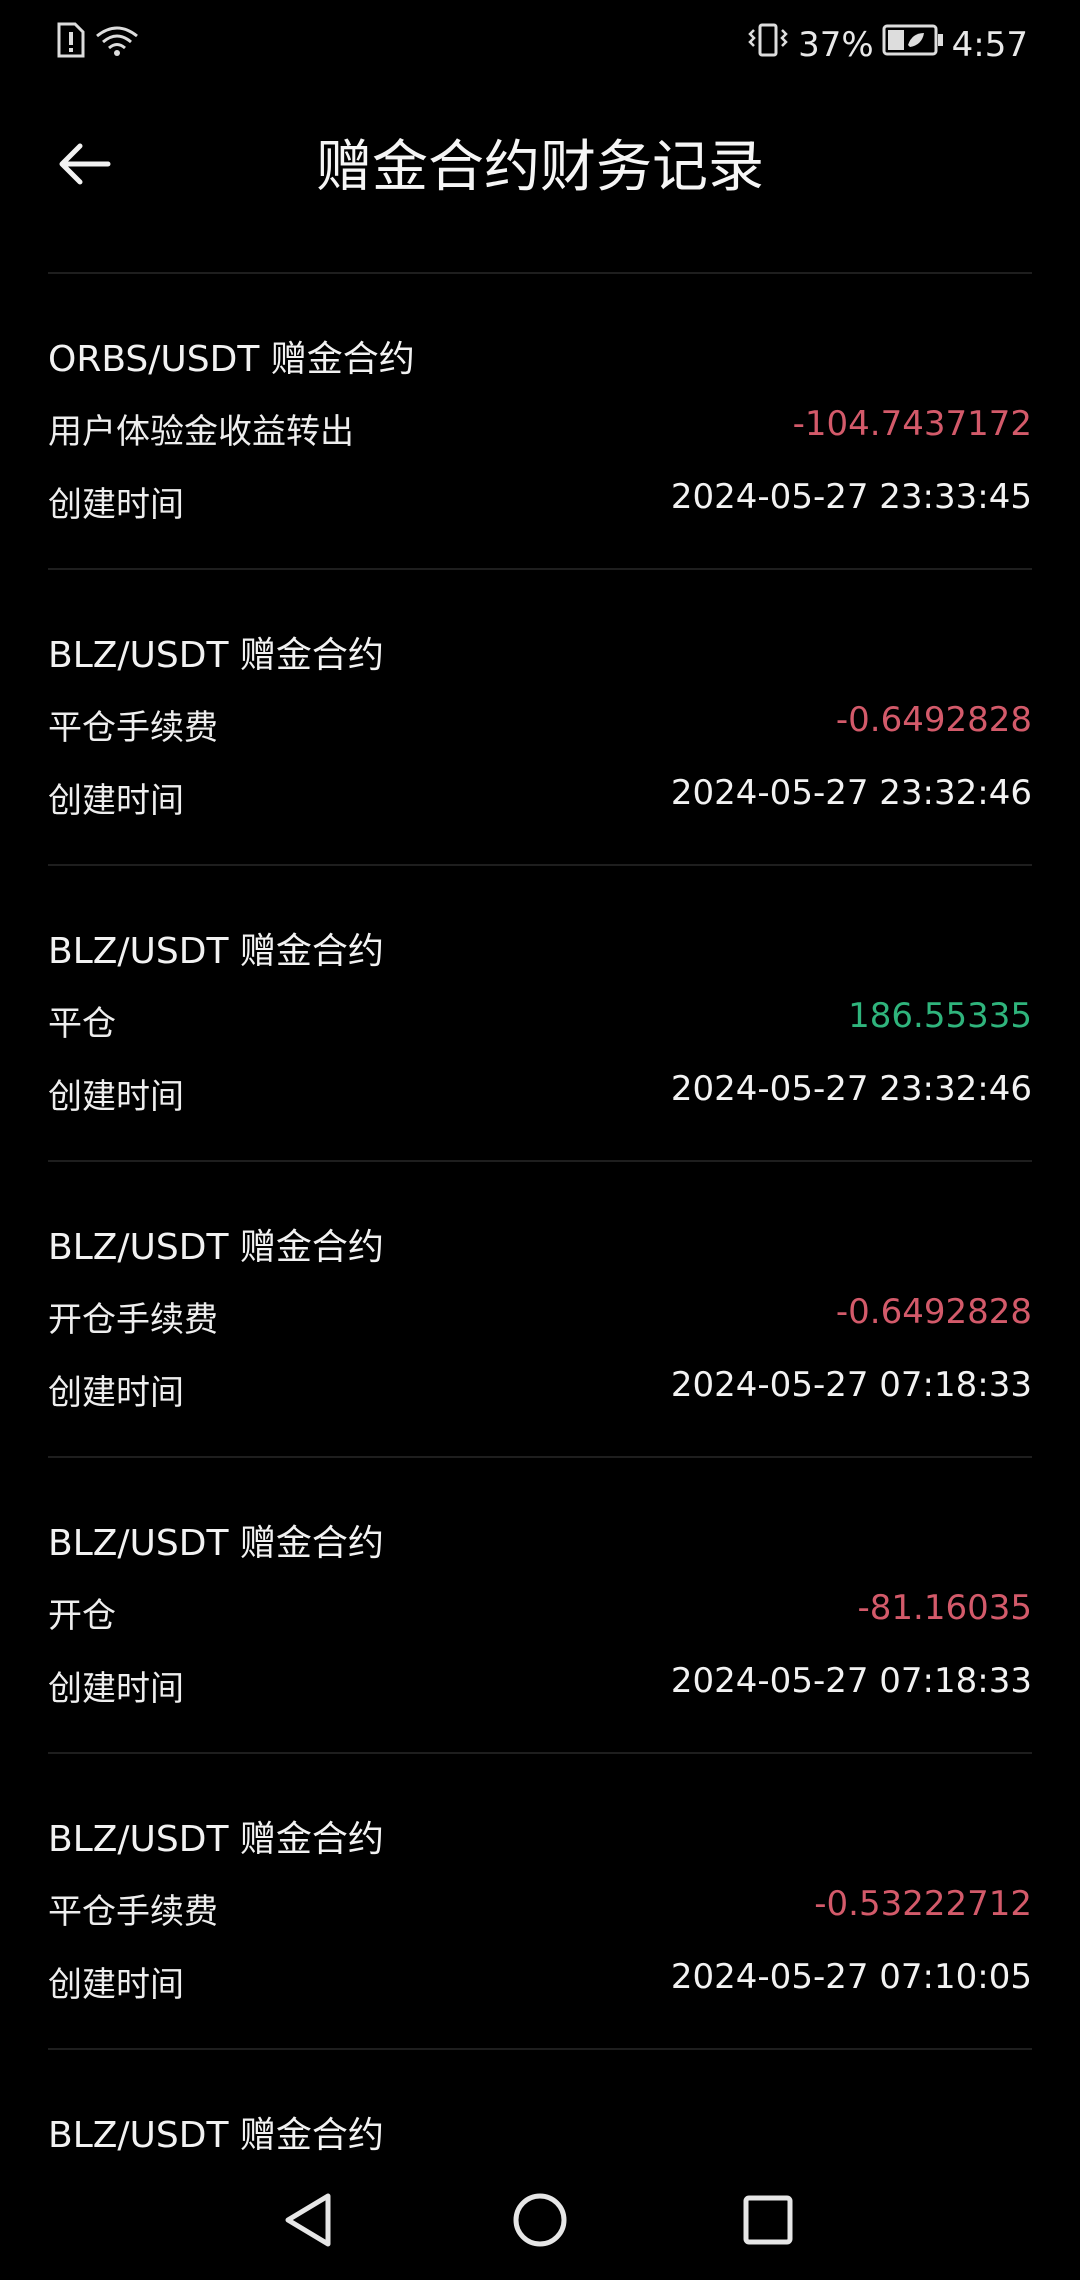  What do you see at coordinates (70, 42) in the screenshot?
I see `sim-alert-icon` at bounding box center [70, 42].